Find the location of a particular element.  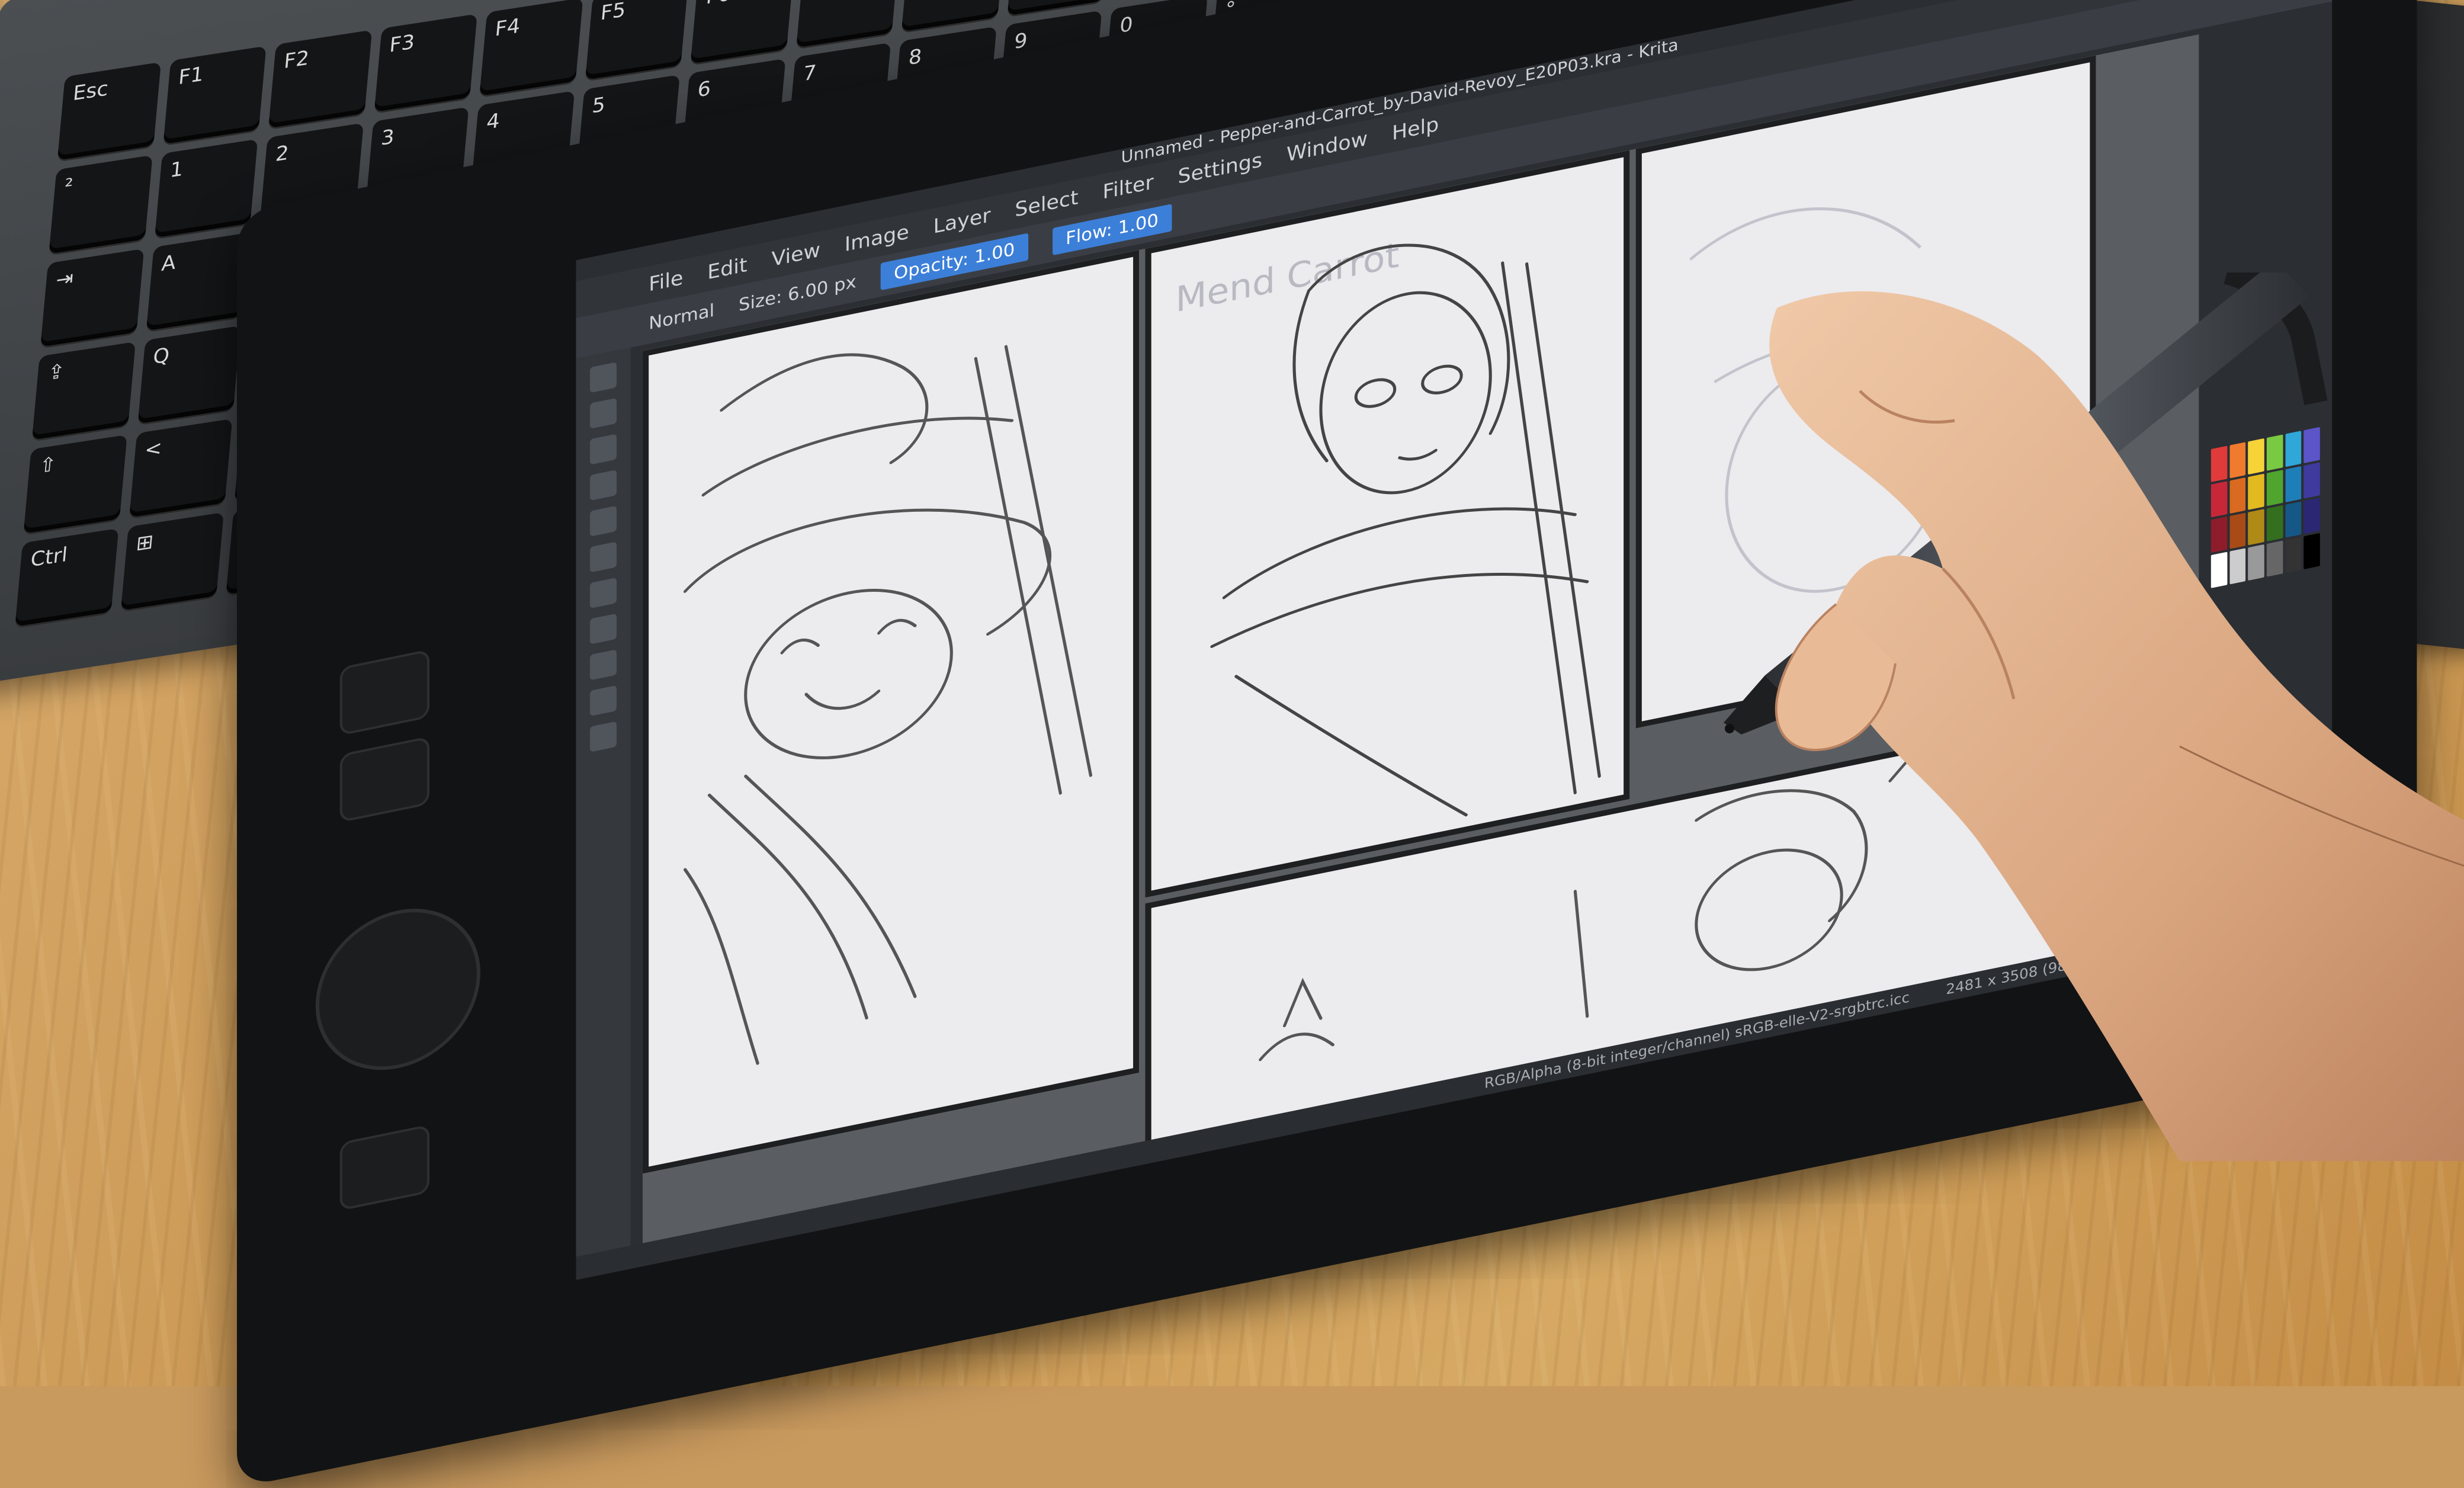

toolbox is located at coordinates (603, 814).